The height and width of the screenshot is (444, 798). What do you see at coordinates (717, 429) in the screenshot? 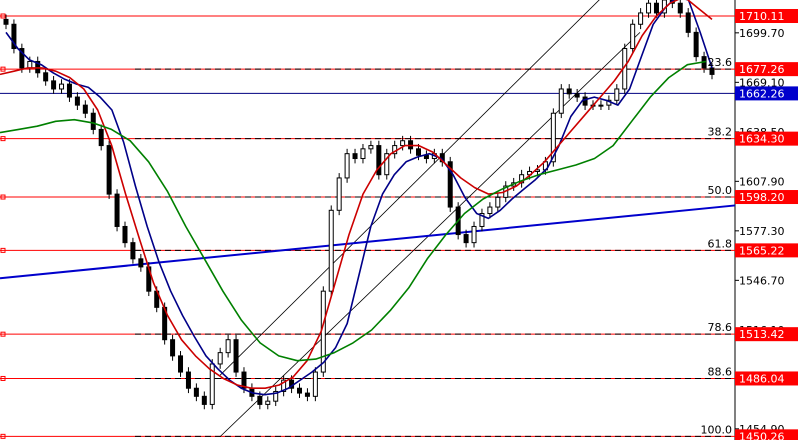
I see `fib-level-label: 100.0` at bounding box center [717, 429].